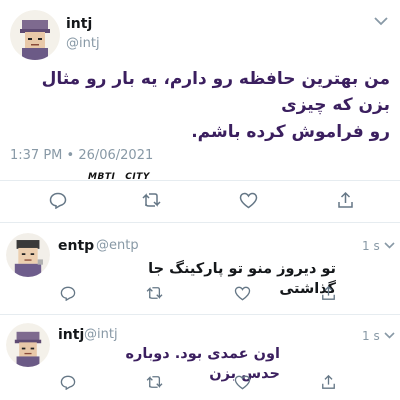 The image size is (400, 400). I want to click on reply-2-name: intj, so click(71, 335).